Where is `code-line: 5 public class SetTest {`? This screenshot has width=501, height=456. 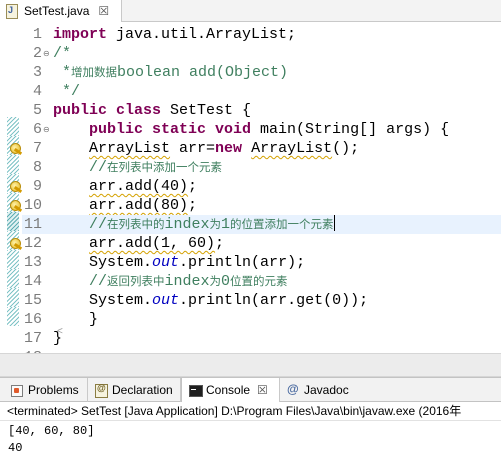
code-line: 5 public class SetTest { is located at coordinates (261, 110).